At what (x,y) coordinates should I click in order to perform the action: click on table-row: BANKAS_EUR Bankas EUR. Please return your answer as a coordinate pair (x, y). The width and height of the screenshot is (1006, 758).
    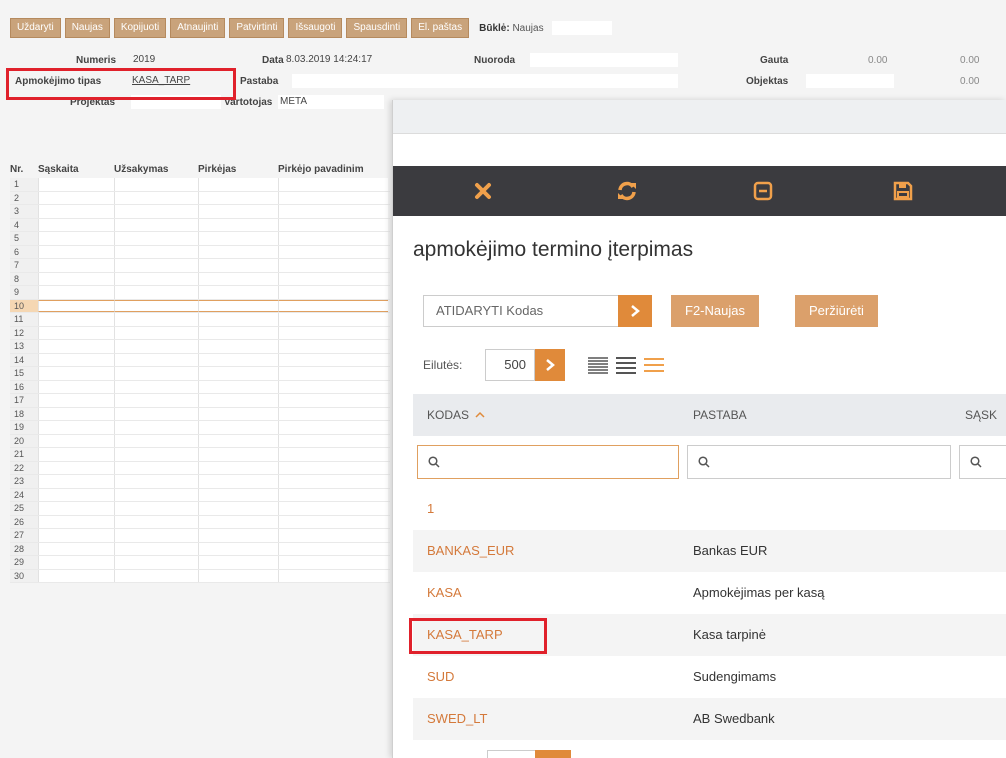
    Looking at the image, I should click on (709, 551).